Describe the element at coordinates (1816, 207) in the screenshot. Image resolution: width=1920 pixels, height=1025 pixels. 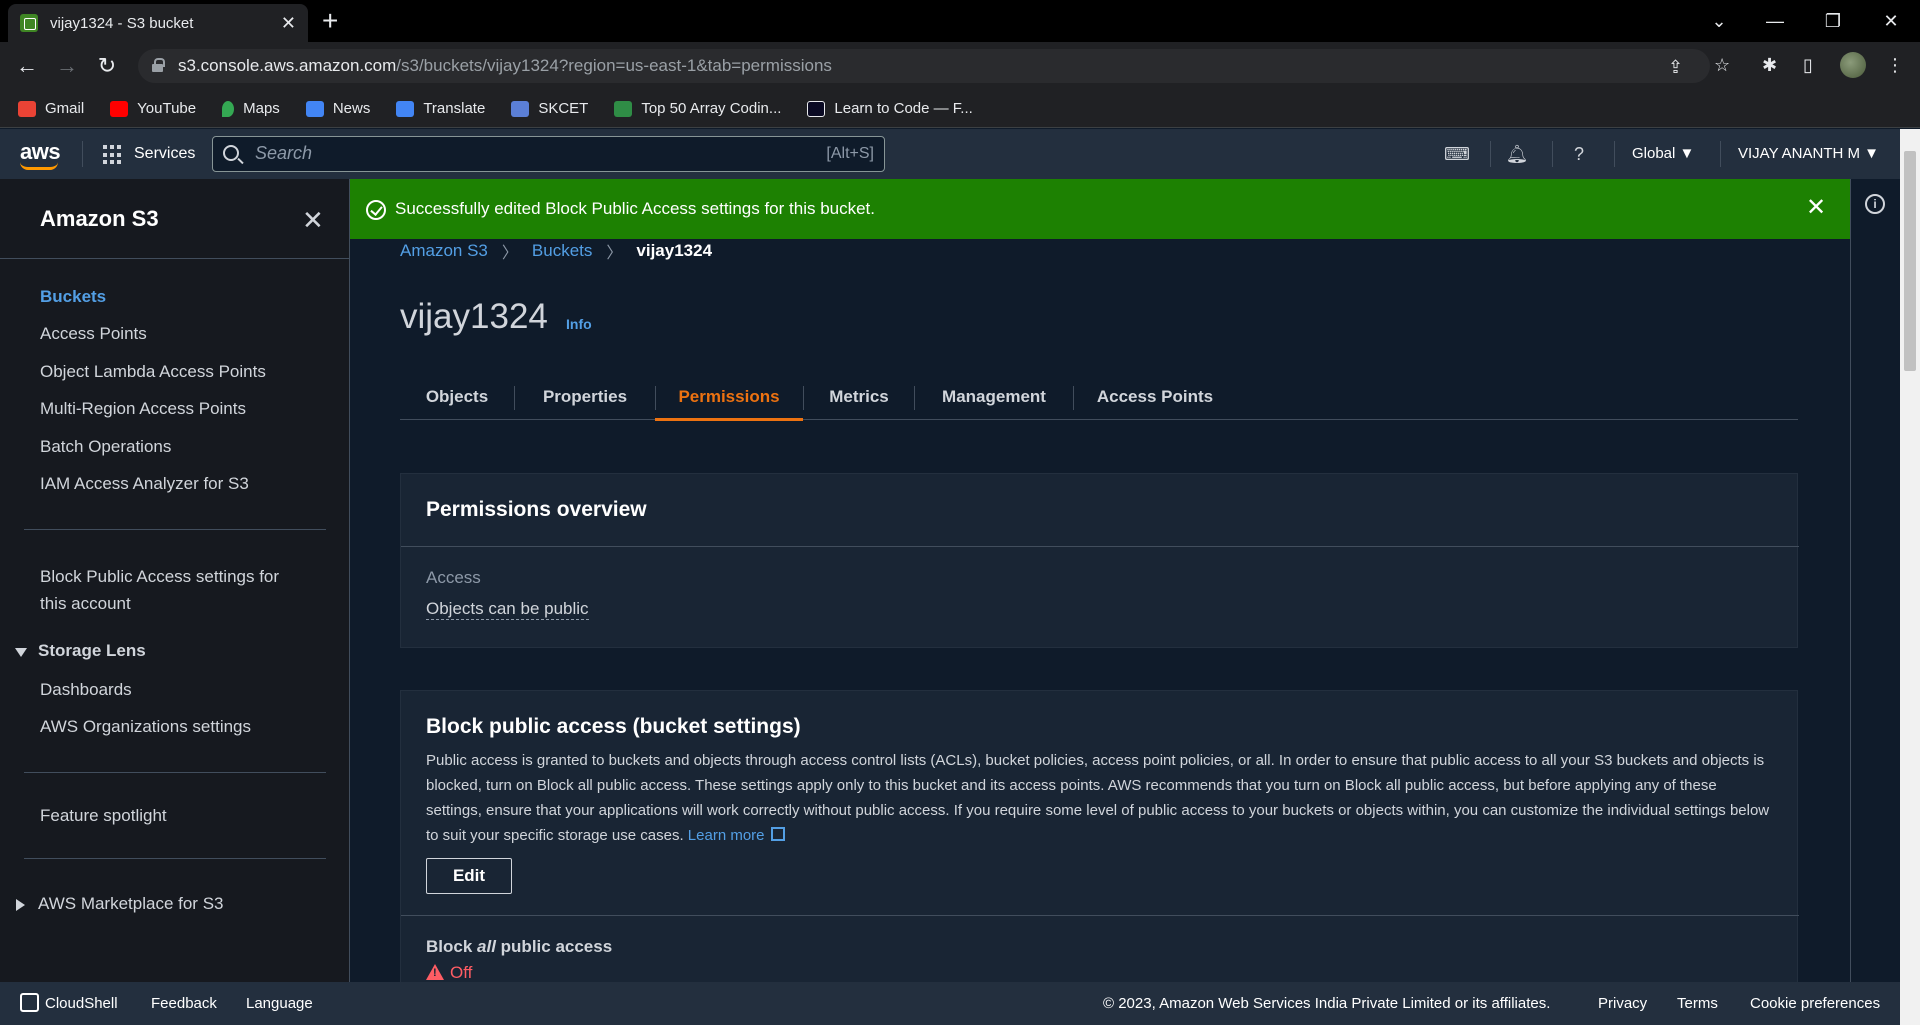
I see `dismiss-flash-icon: ✕` at that location.